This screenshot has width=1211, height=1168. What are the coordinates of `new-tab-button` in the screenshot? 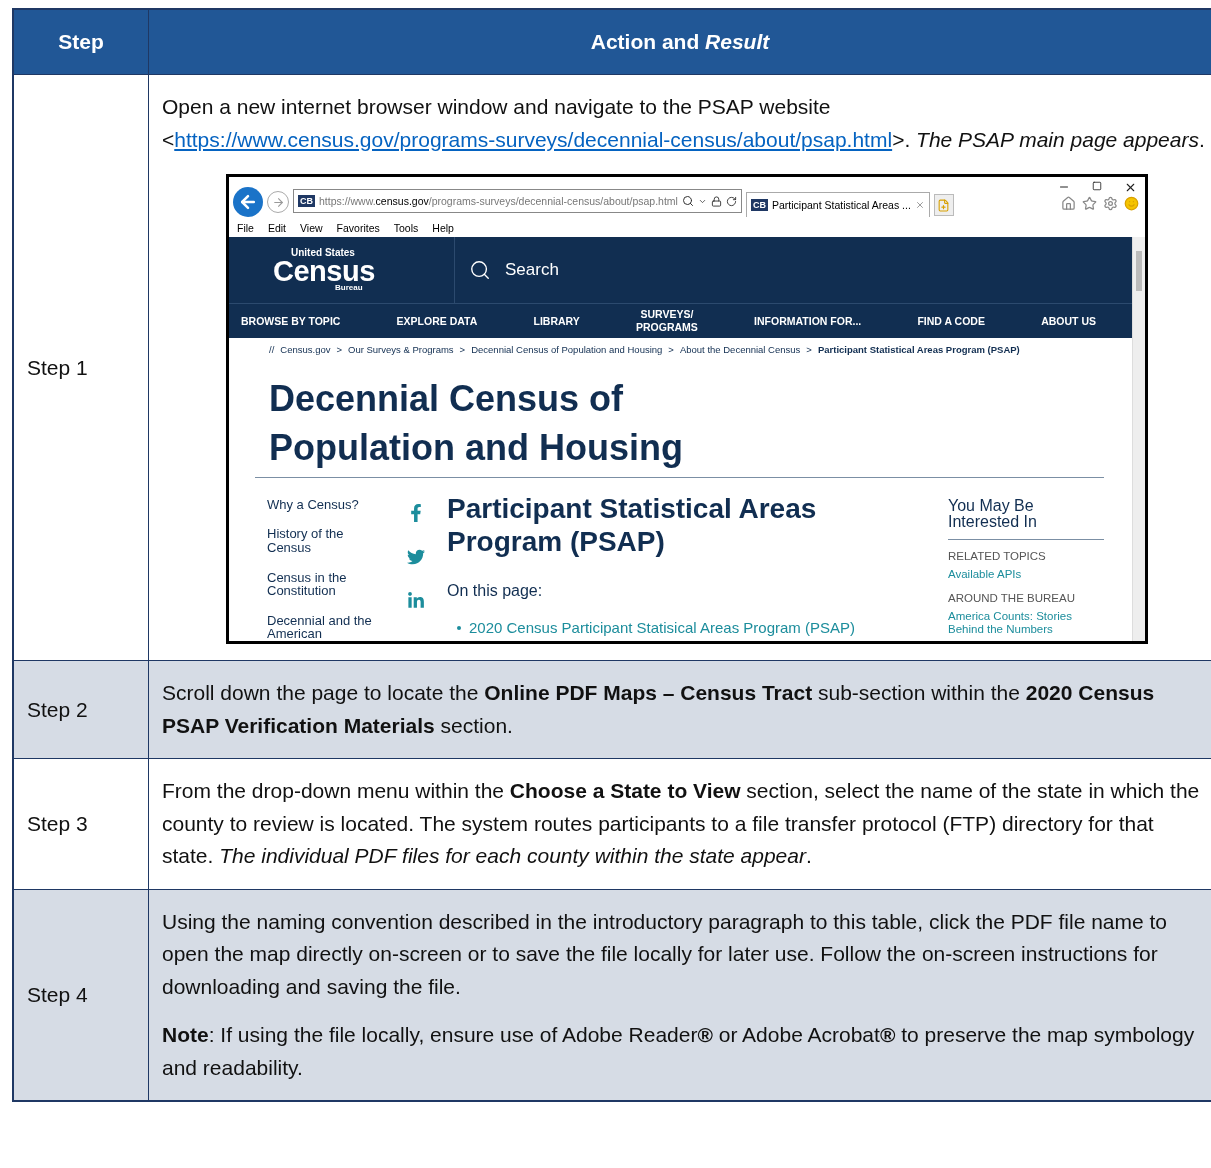 It's located at (943, 205).